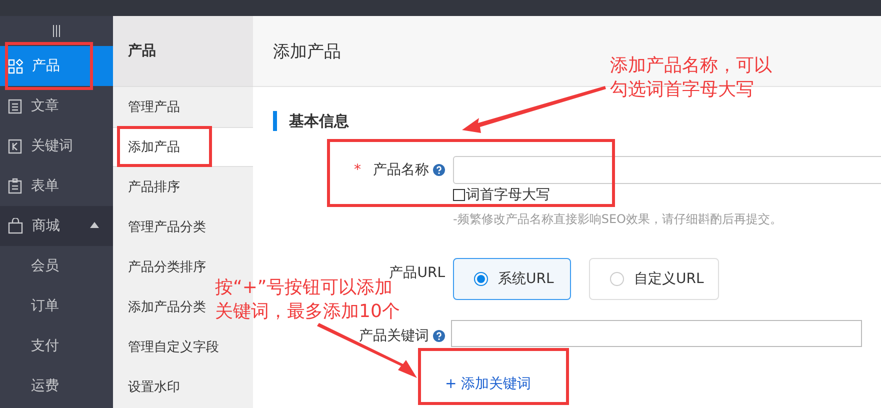 The image size is (881, 408). I want to click on radio-option: 自定义URL, so click(654, 279).